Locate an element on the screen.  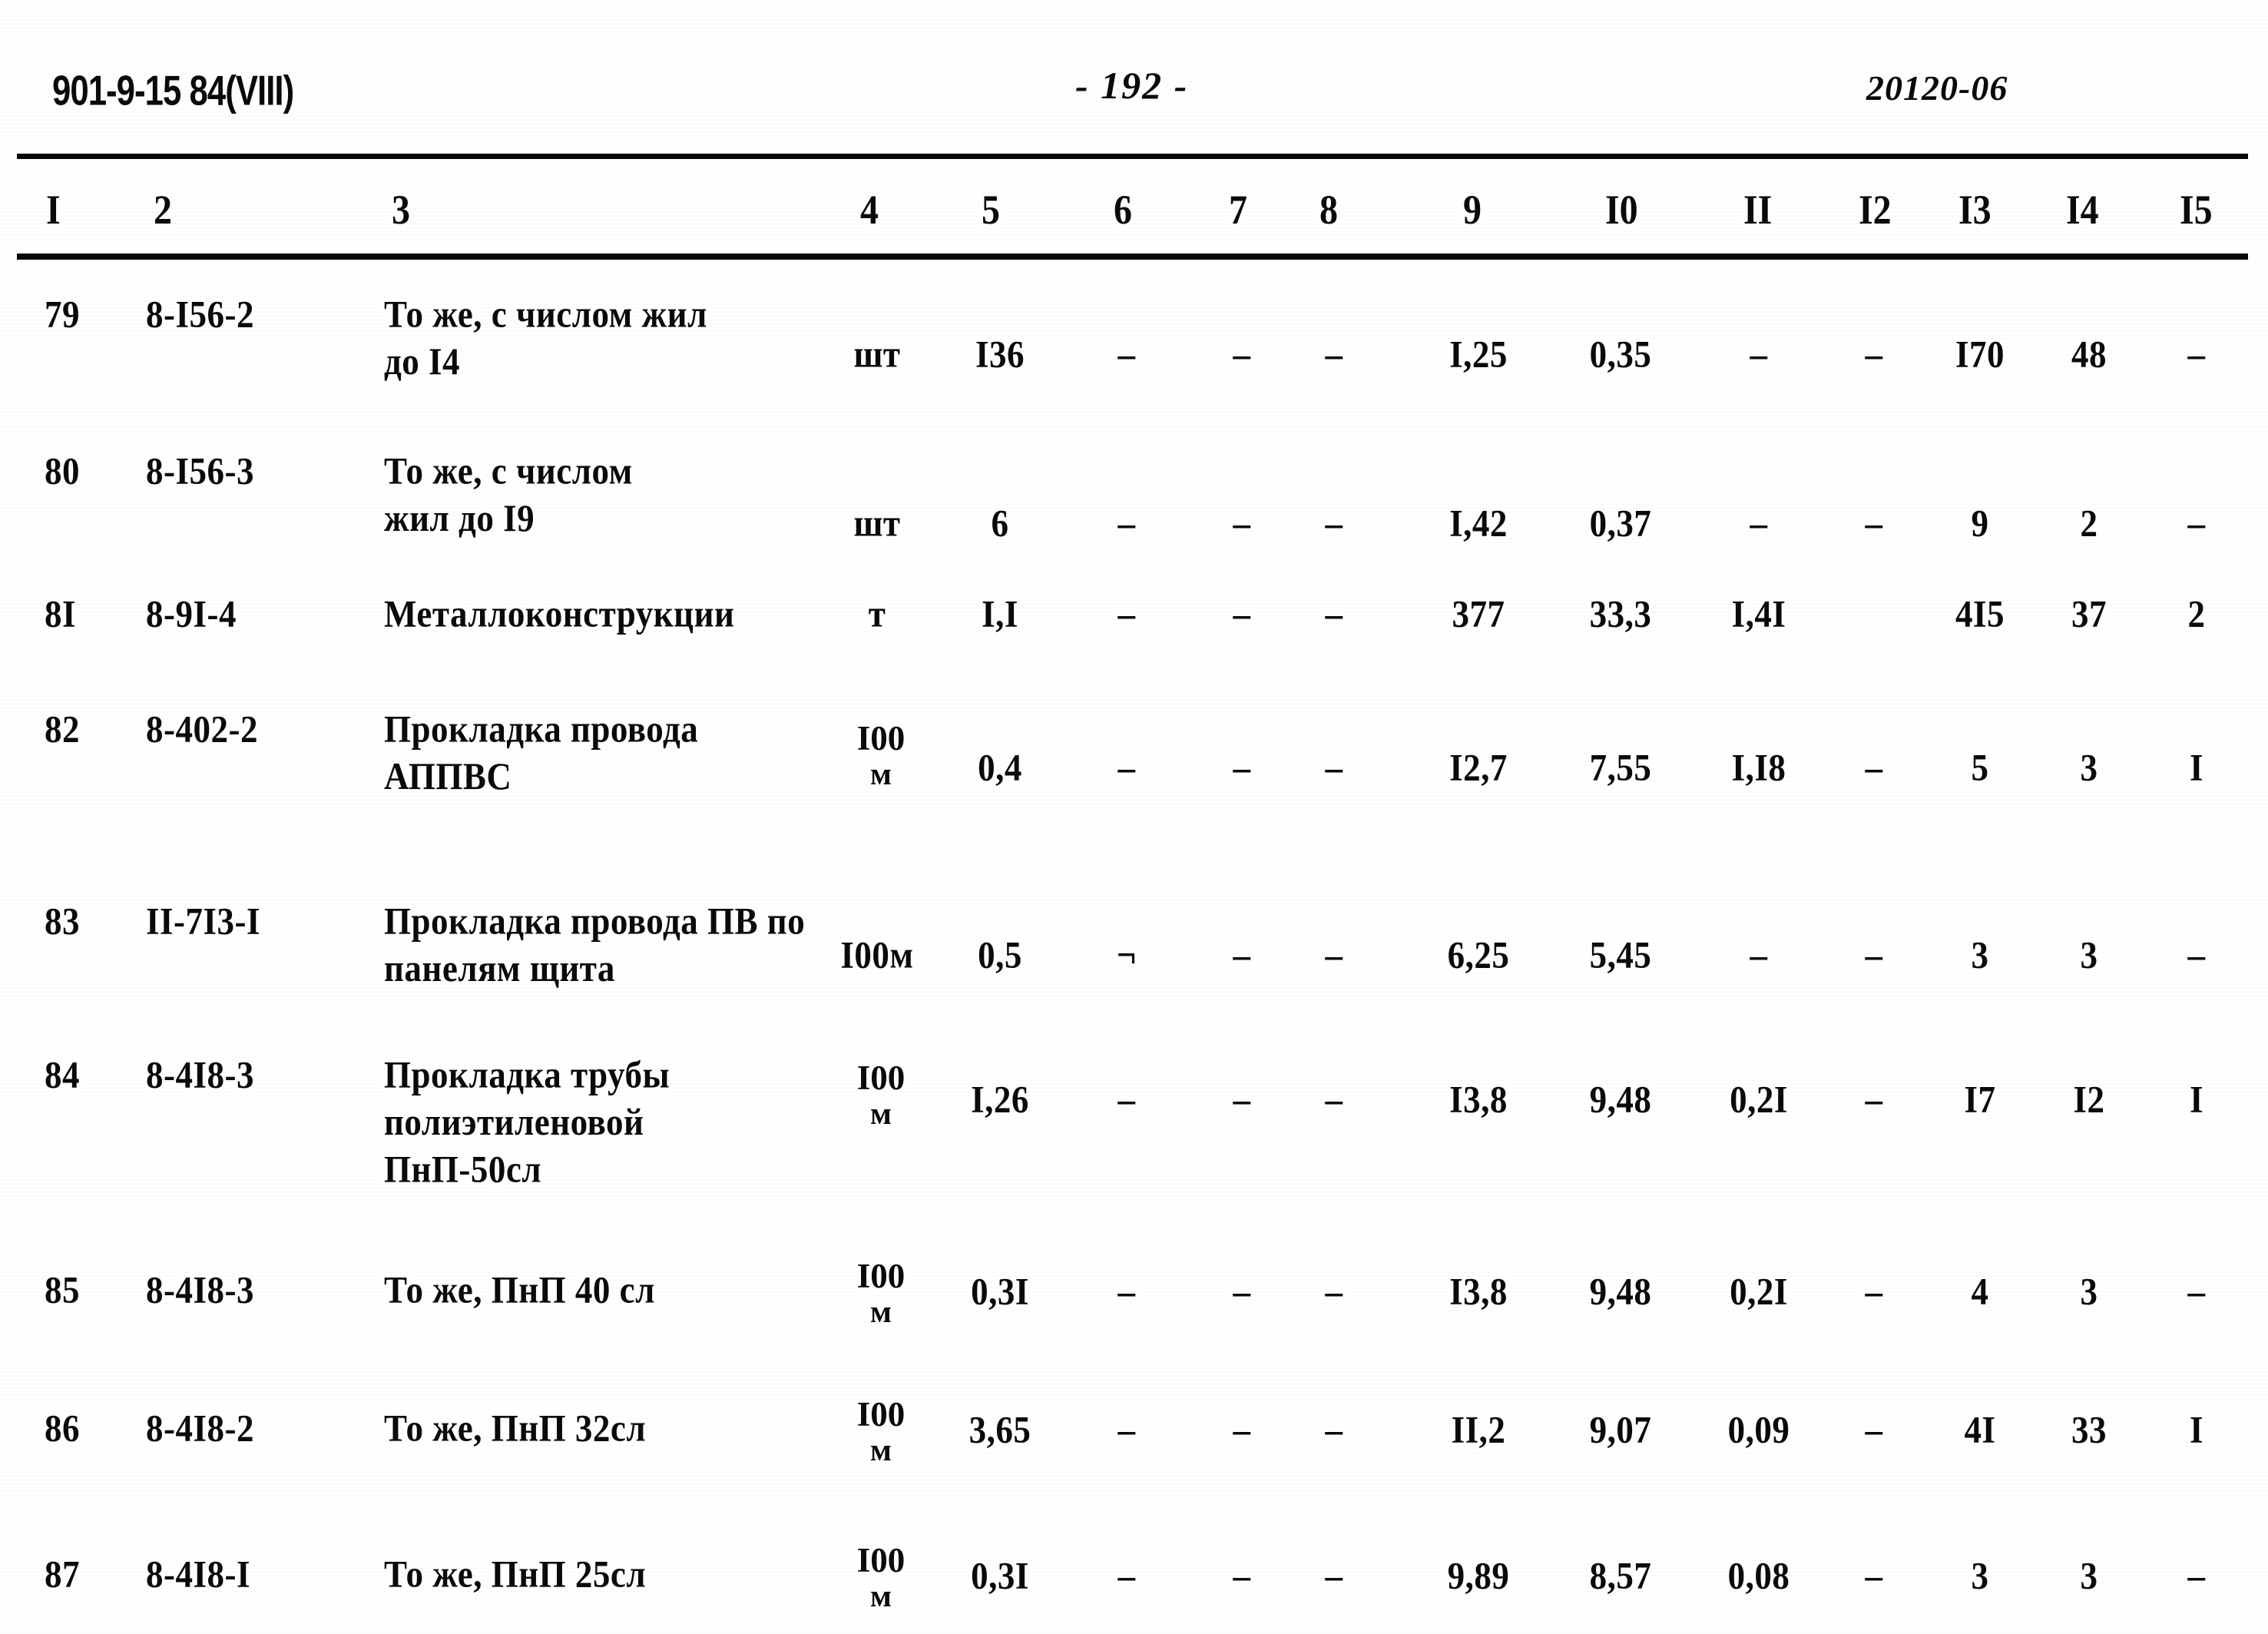
row-cell-c5: 0,3I is located at coordinates (1000, 1576).